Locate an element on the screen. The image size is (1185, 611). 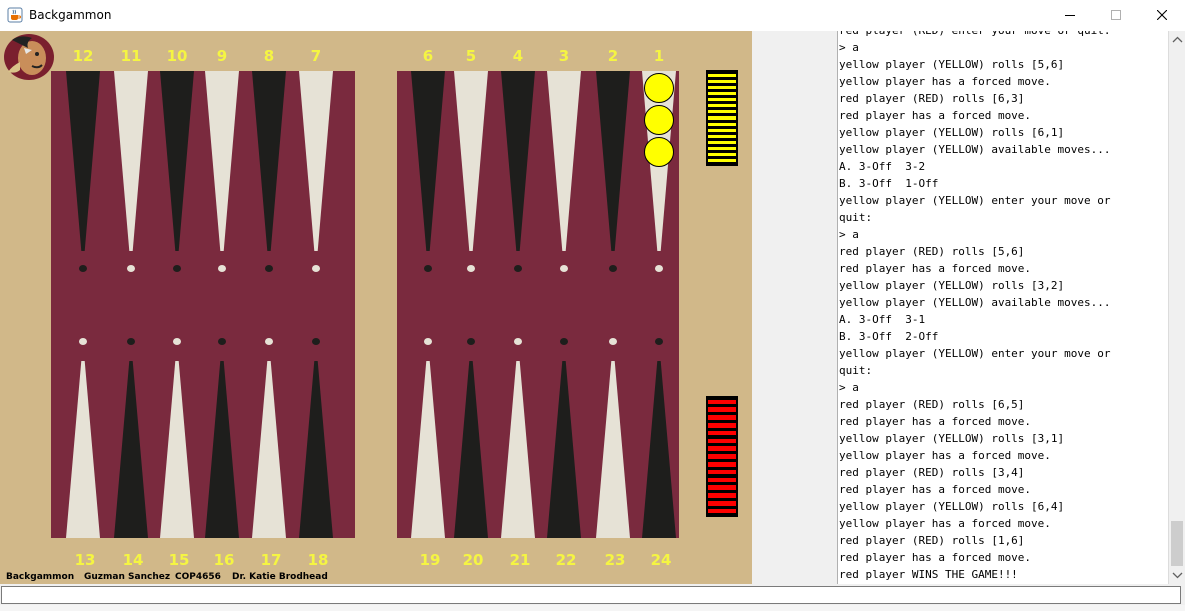
point-number: 13 is located at coordinates (85, 560).